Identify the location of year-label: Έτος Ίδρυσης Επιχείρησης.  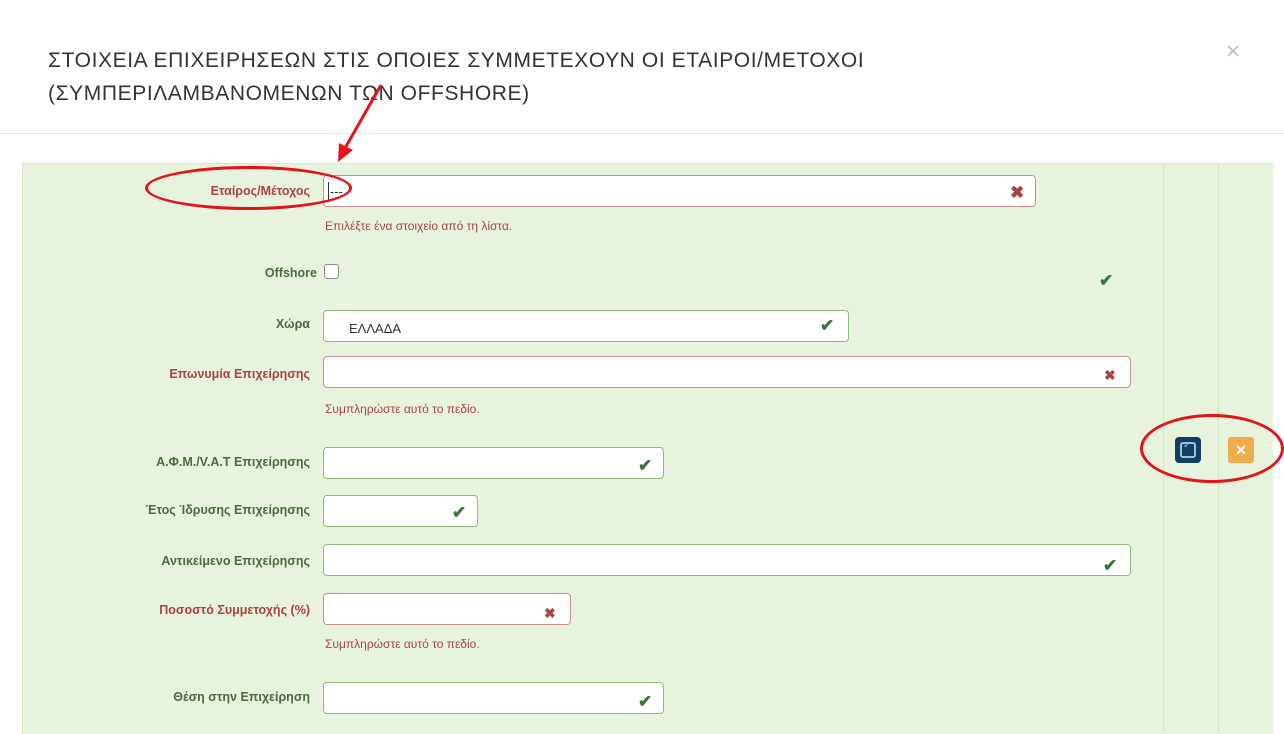
(227, 510).